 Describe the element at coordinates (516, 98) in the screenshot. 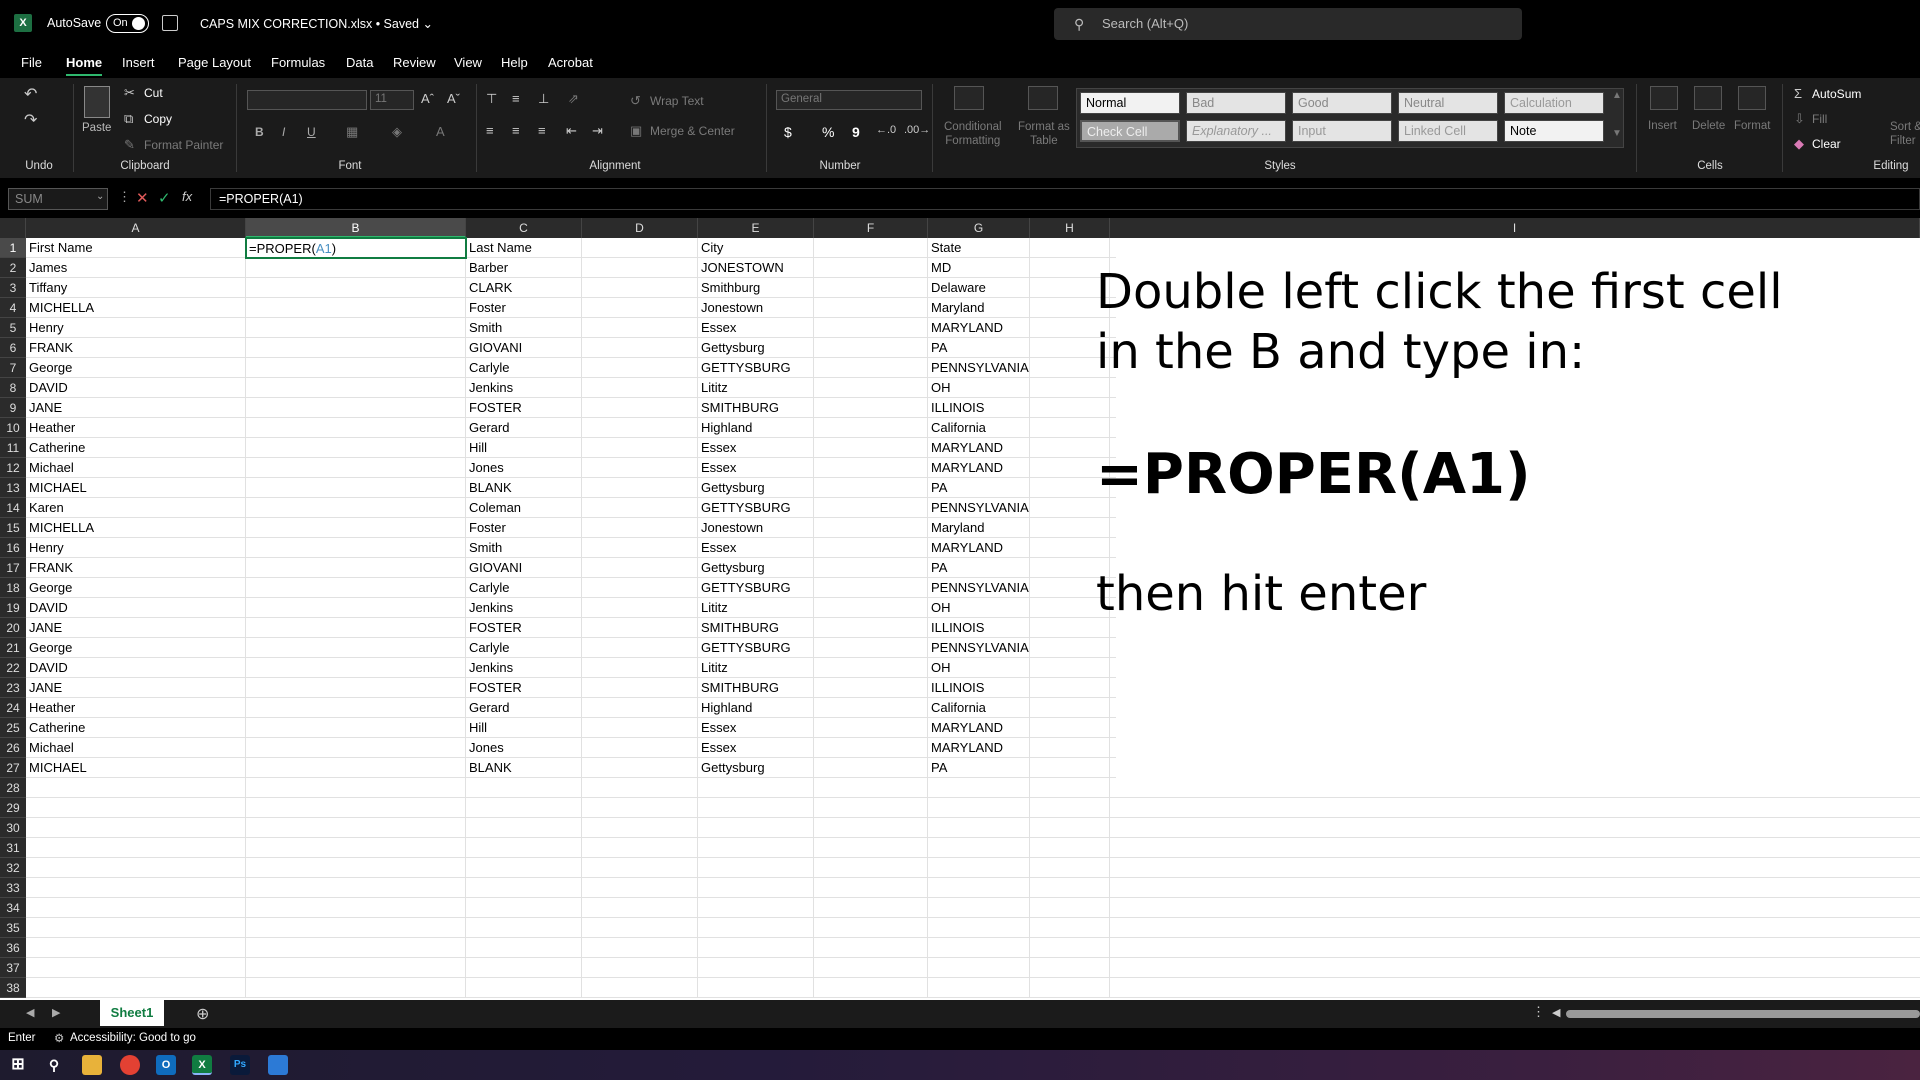

I see `align-middle-icon: ≡` at that location.